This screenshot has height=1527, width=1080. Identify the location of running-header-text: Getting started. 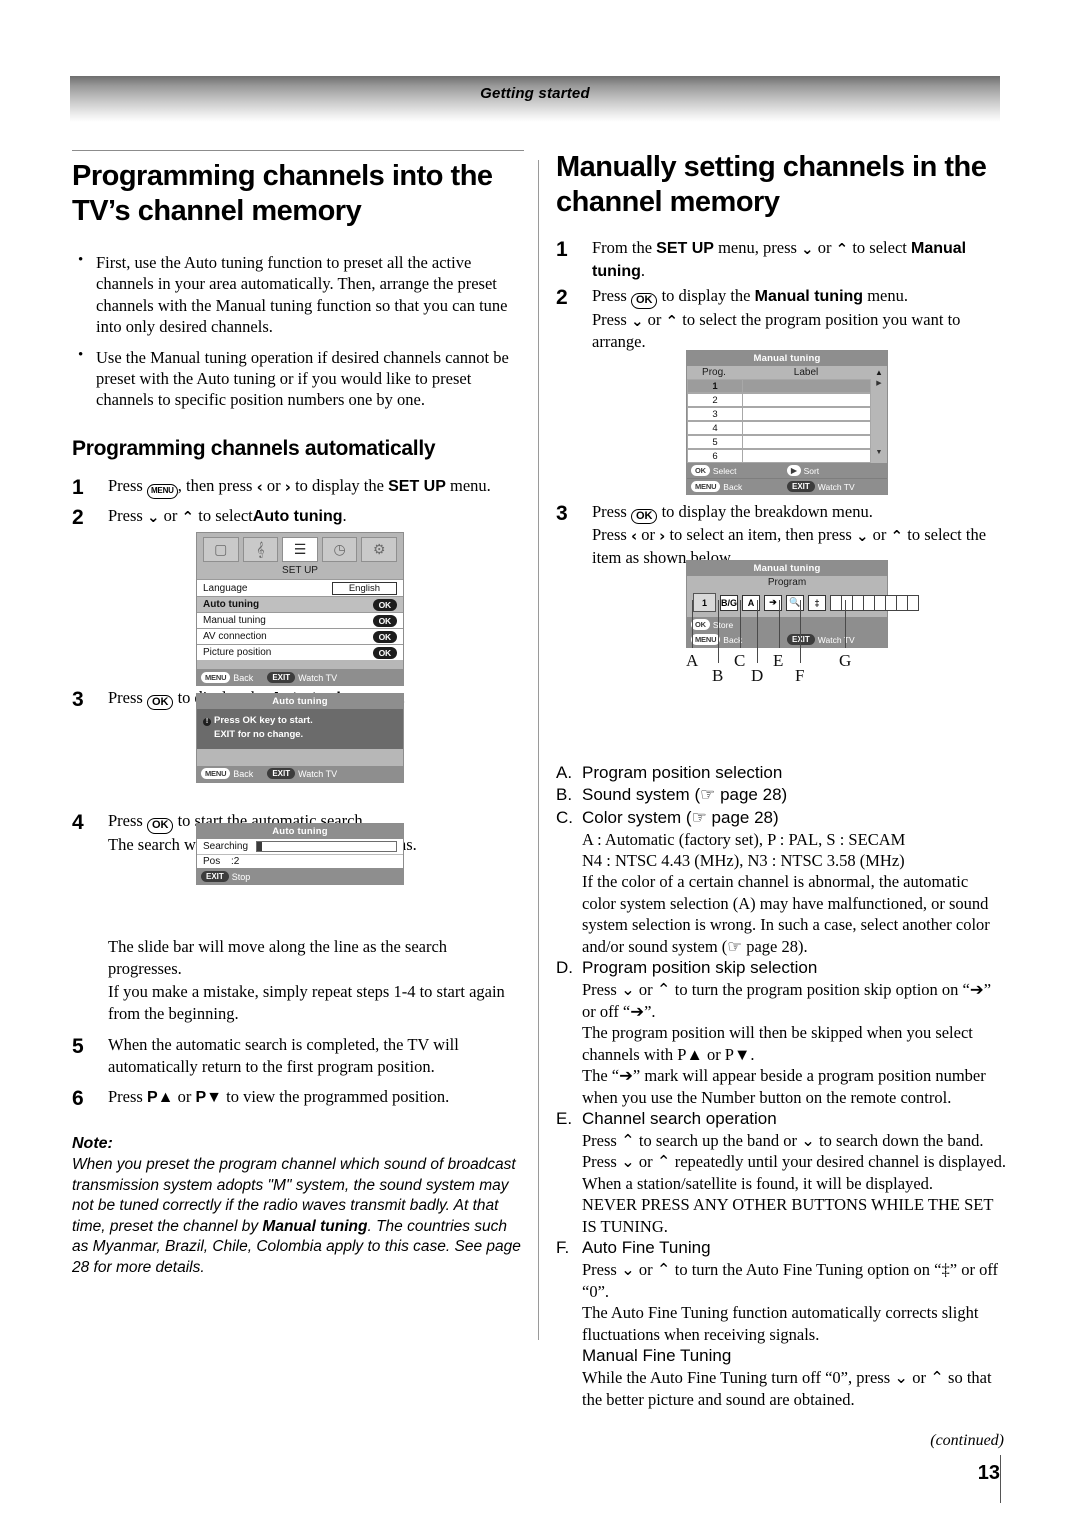
(535, 93).